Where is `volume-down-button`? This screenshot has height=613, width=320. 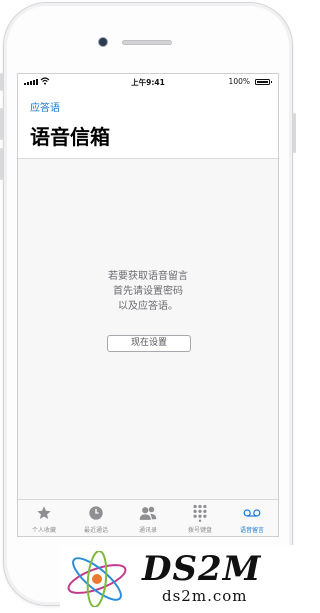 volume-down-button is located at coordinates (1, 164).